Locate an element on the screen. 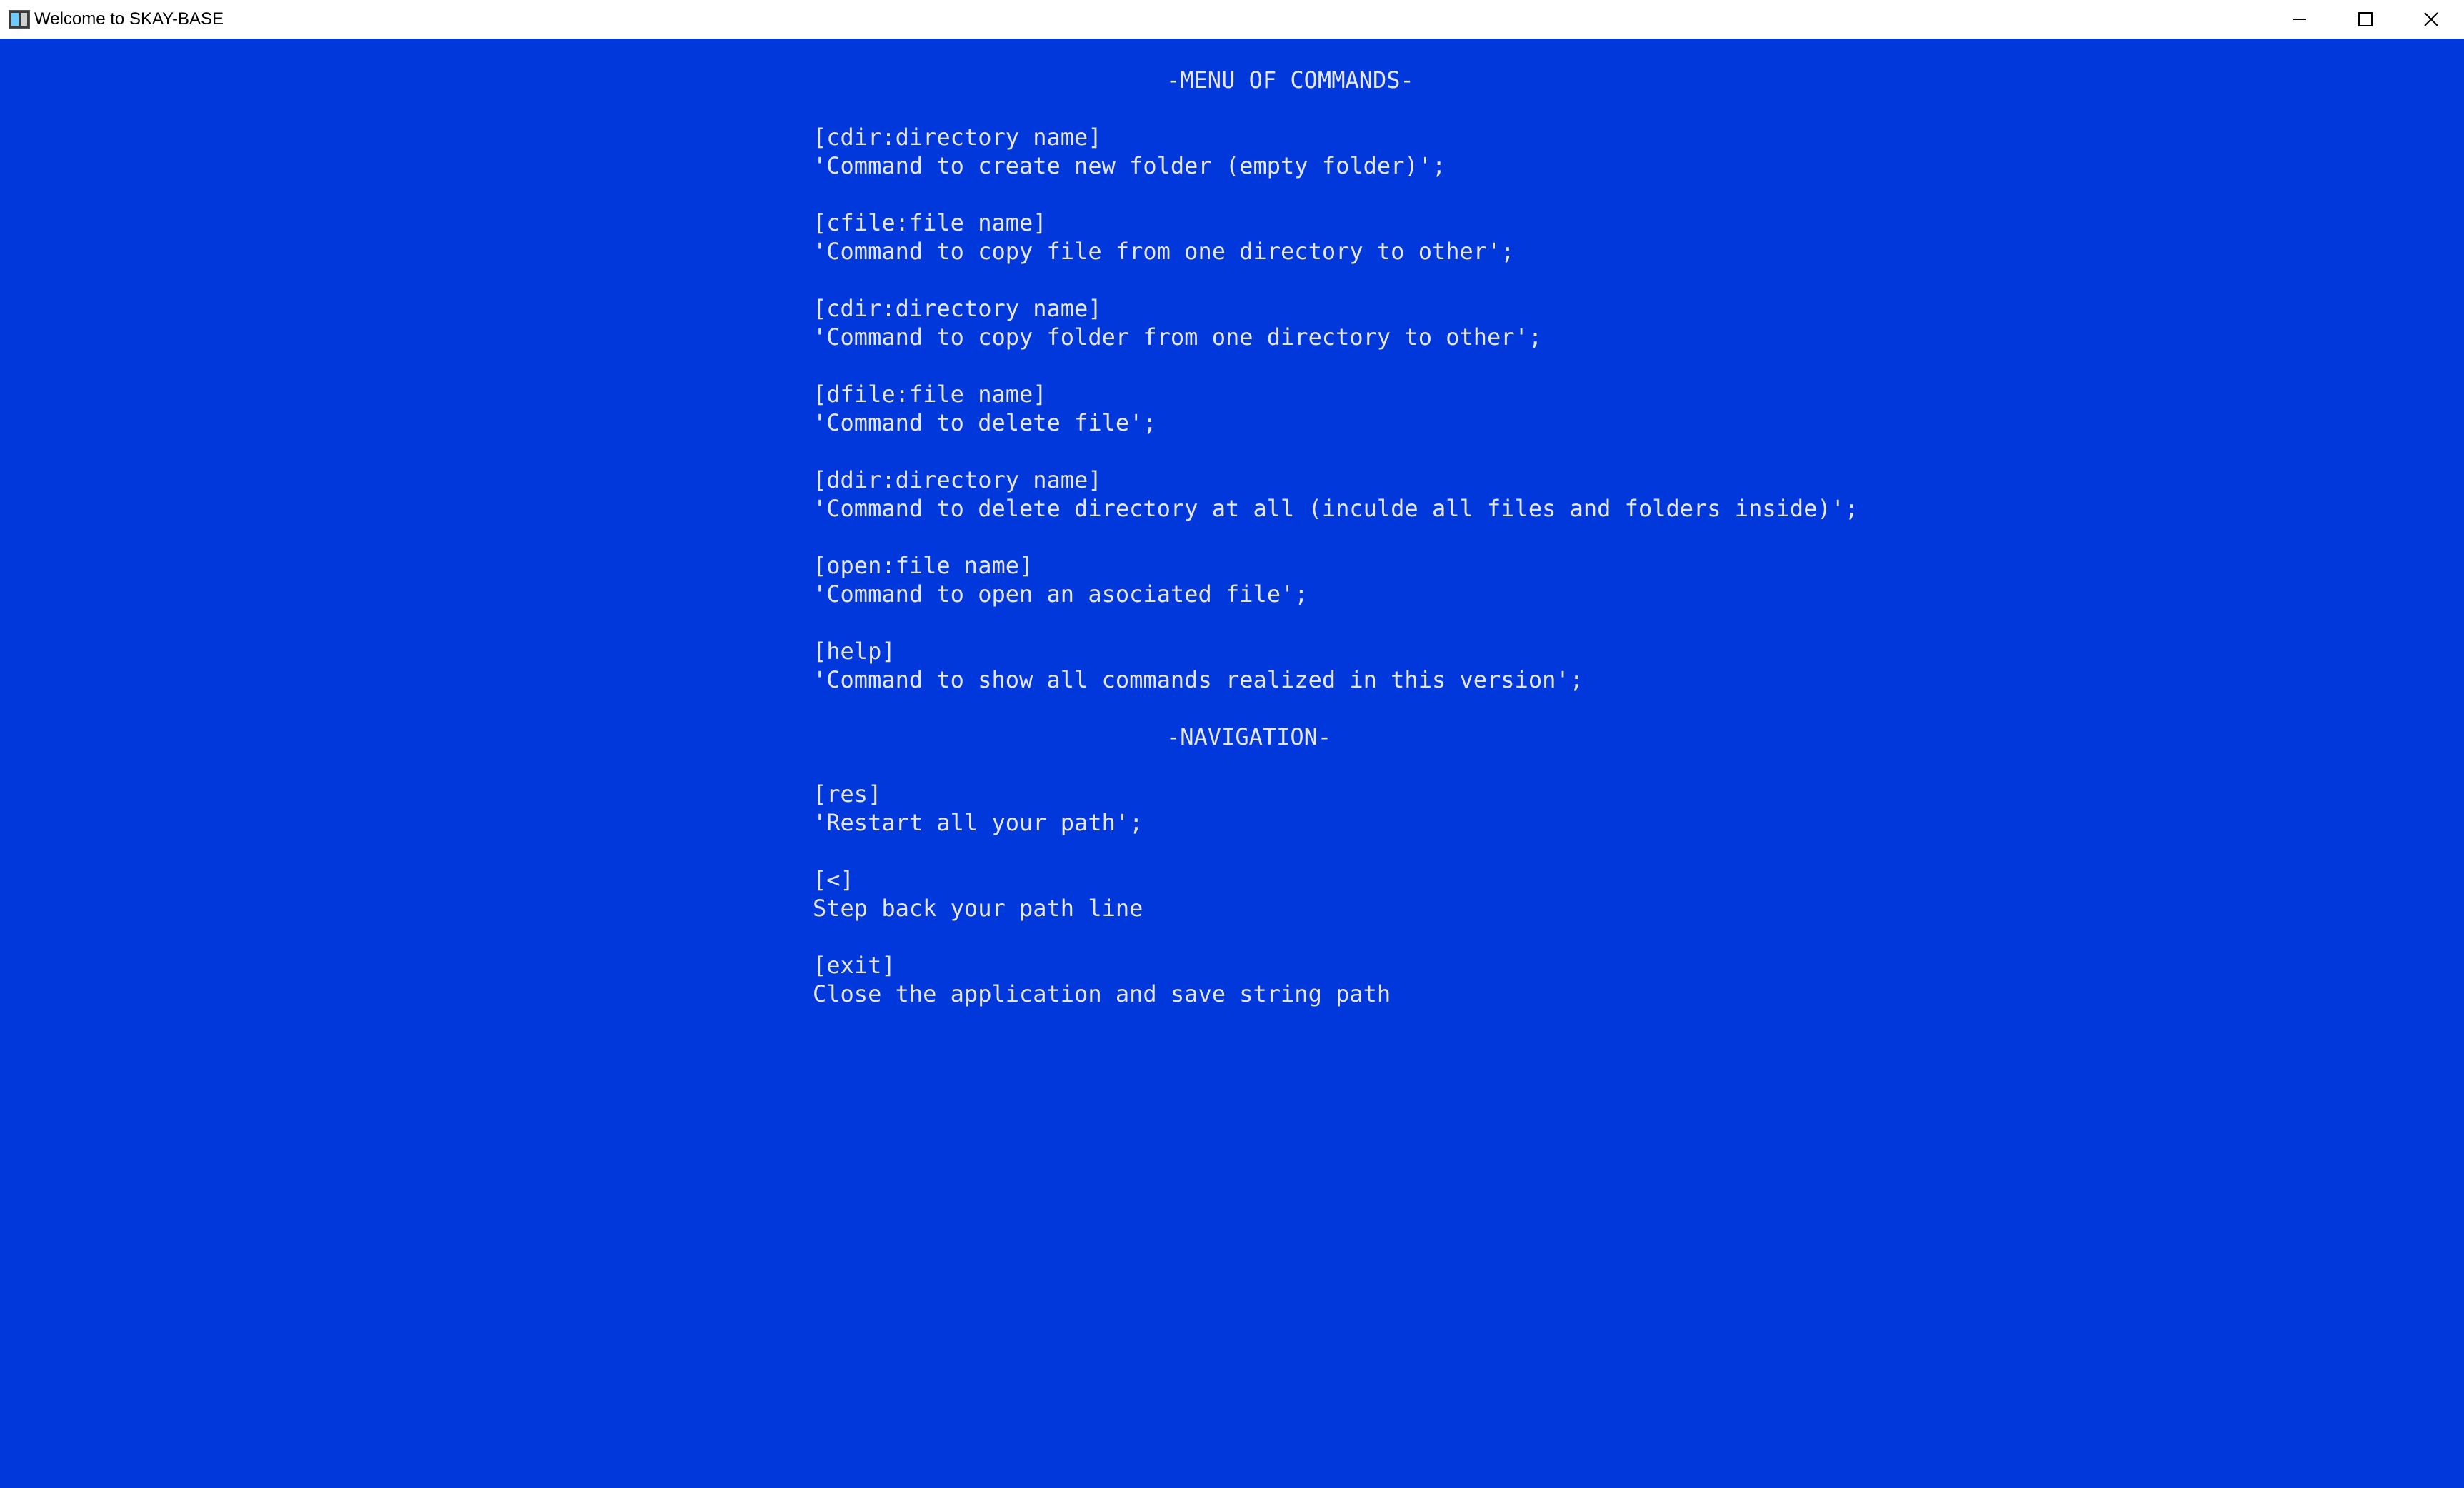 This screenshot has height=1488, width=2464. window-controls is located at coordinates (2365, 19).